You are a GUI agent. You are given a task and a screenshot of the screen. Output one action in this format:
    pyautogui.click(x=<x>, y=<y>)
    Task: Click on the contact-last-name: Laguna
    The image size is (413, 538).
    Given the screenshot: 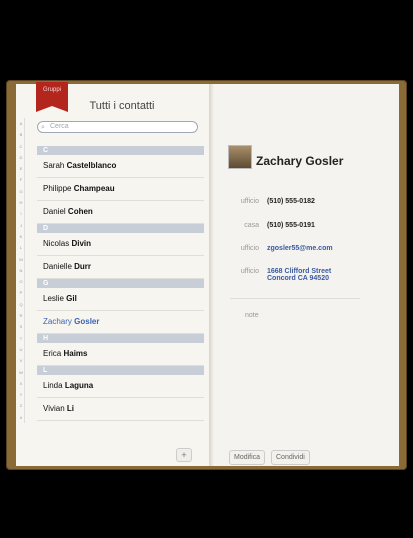 What is the action you would take?
    pyautogui.click(x=79, y=385)
    